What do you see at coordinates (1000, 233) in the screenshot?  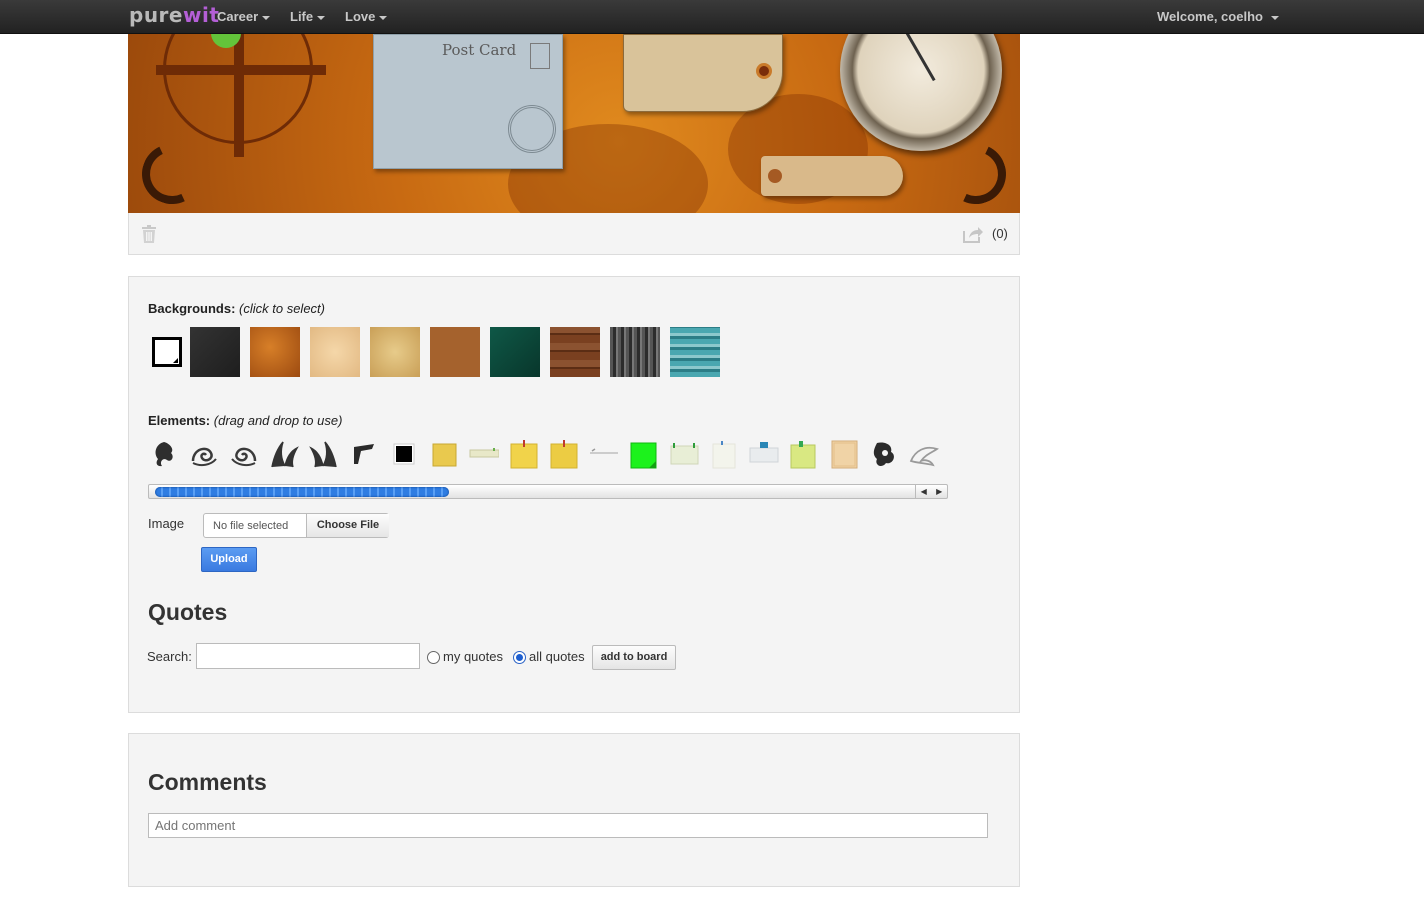 I see `share-count: (0)` at bounding box center [1000, 233].